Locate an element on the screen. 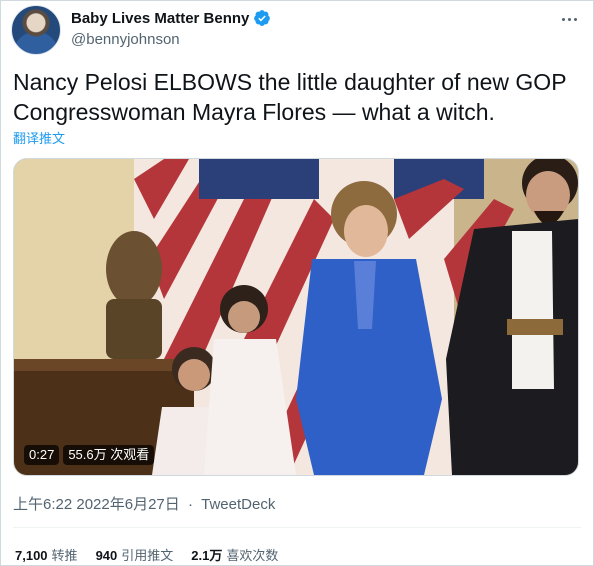  video-views: 55.6万 次观看 is located at coordinates (109, 455).